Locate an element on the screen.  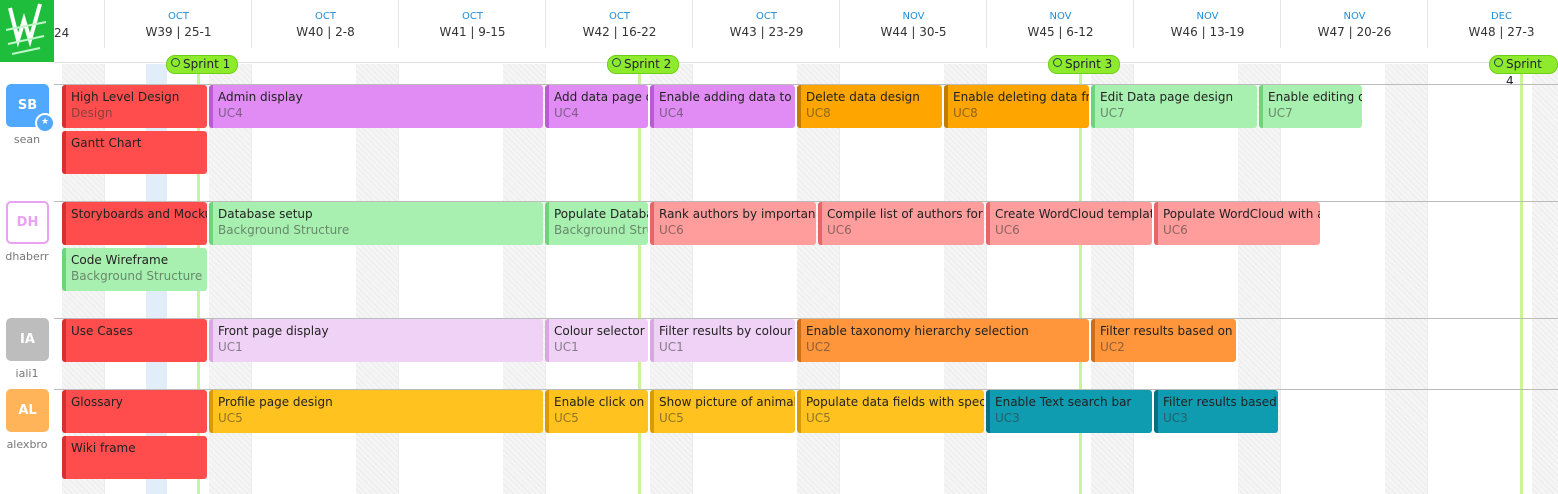
task-title: Enable adding data to da is located at coordinates (727, 97).